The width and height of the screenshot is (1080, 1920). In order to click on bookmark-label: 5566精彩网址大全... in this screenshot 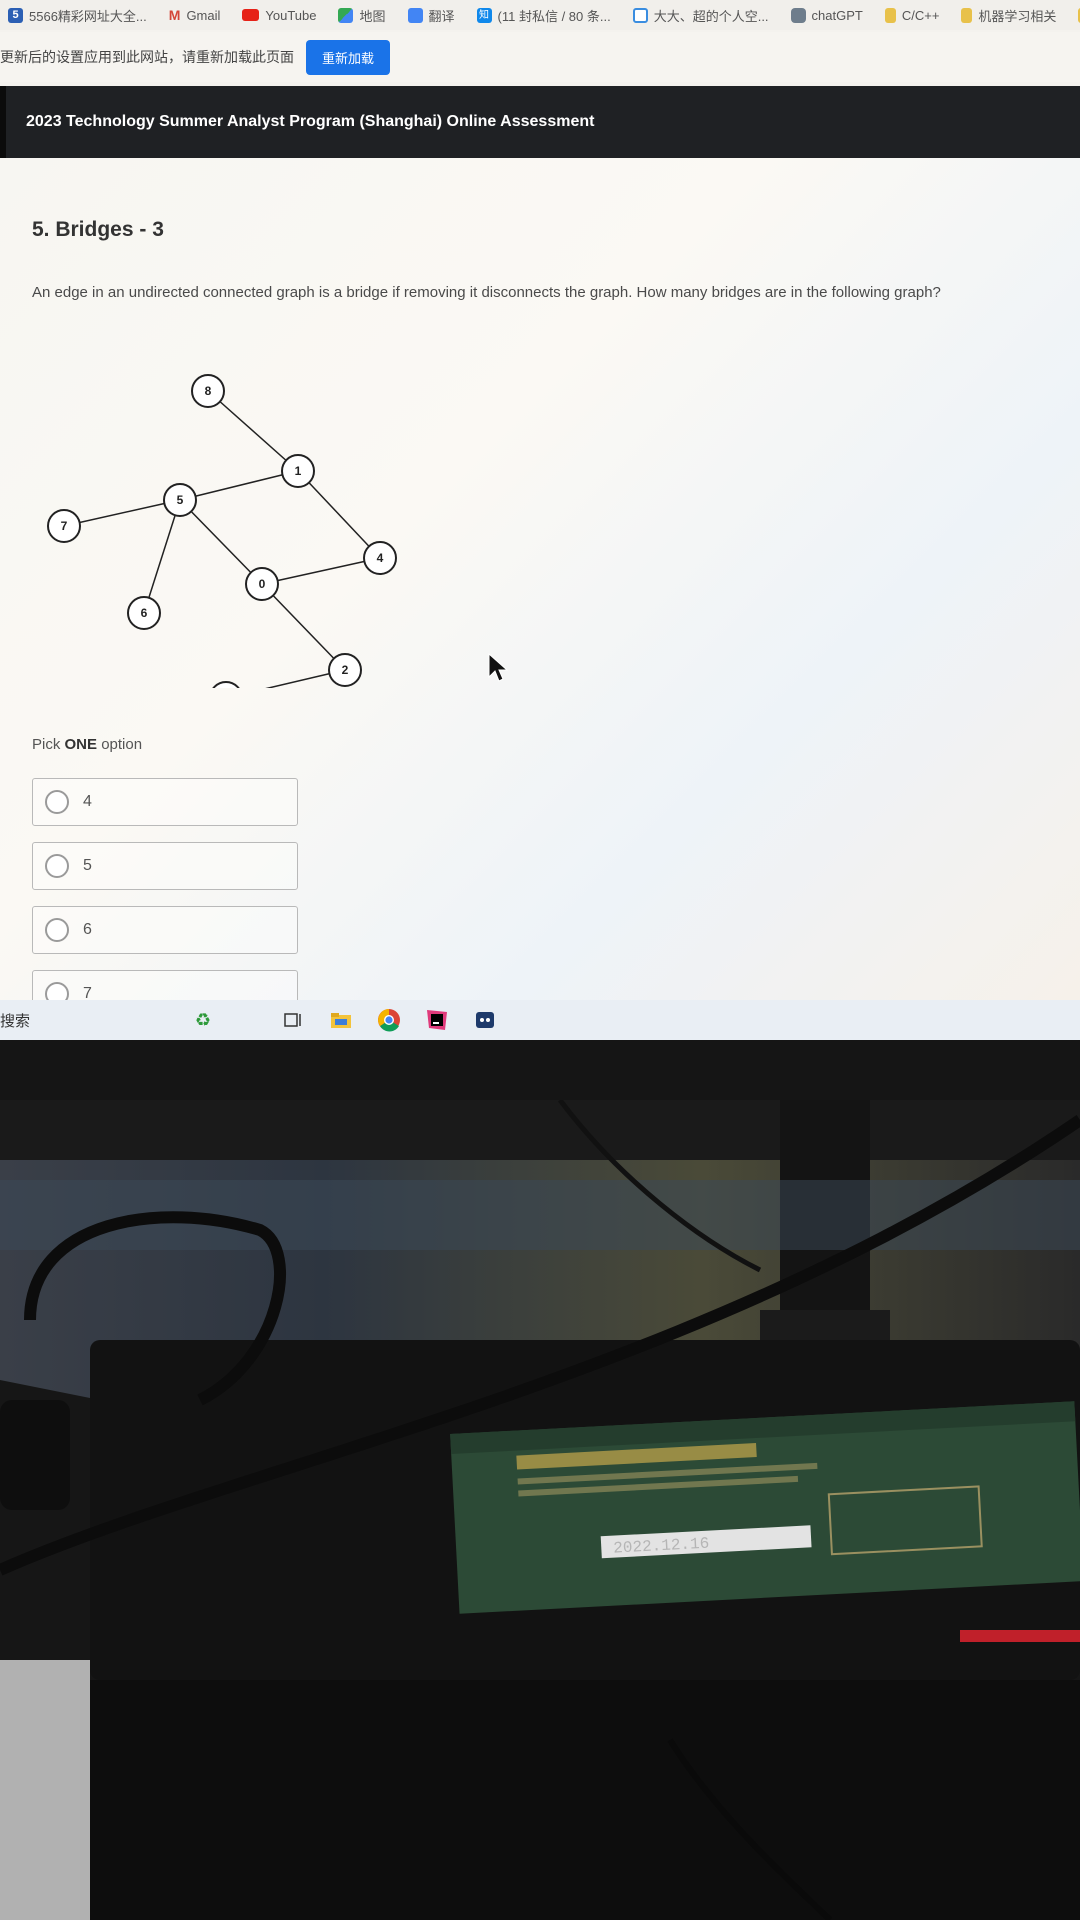, I will do `click(88, 16)`.